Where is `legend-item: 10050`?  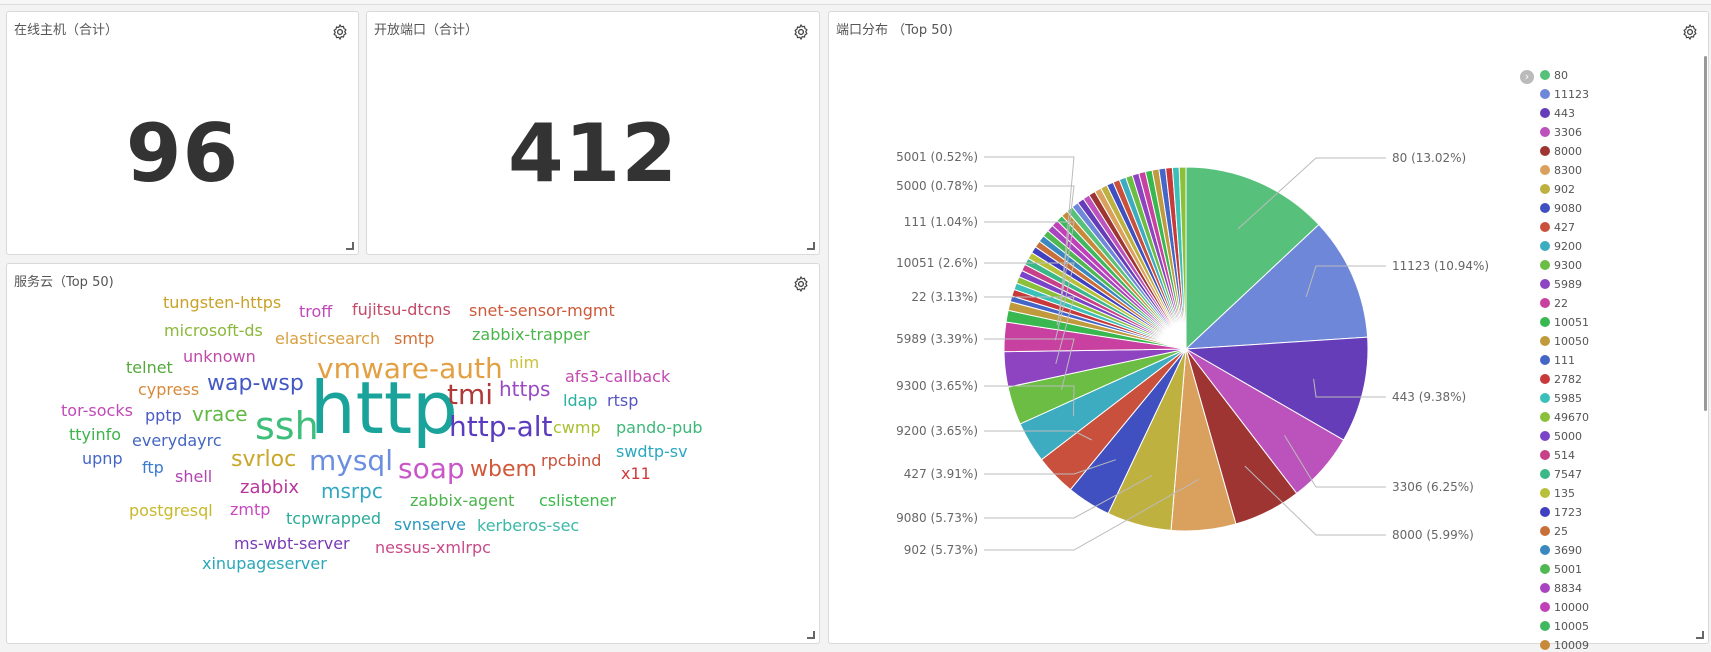 legend-item: 10050 is located at coordinates (1564, 341).